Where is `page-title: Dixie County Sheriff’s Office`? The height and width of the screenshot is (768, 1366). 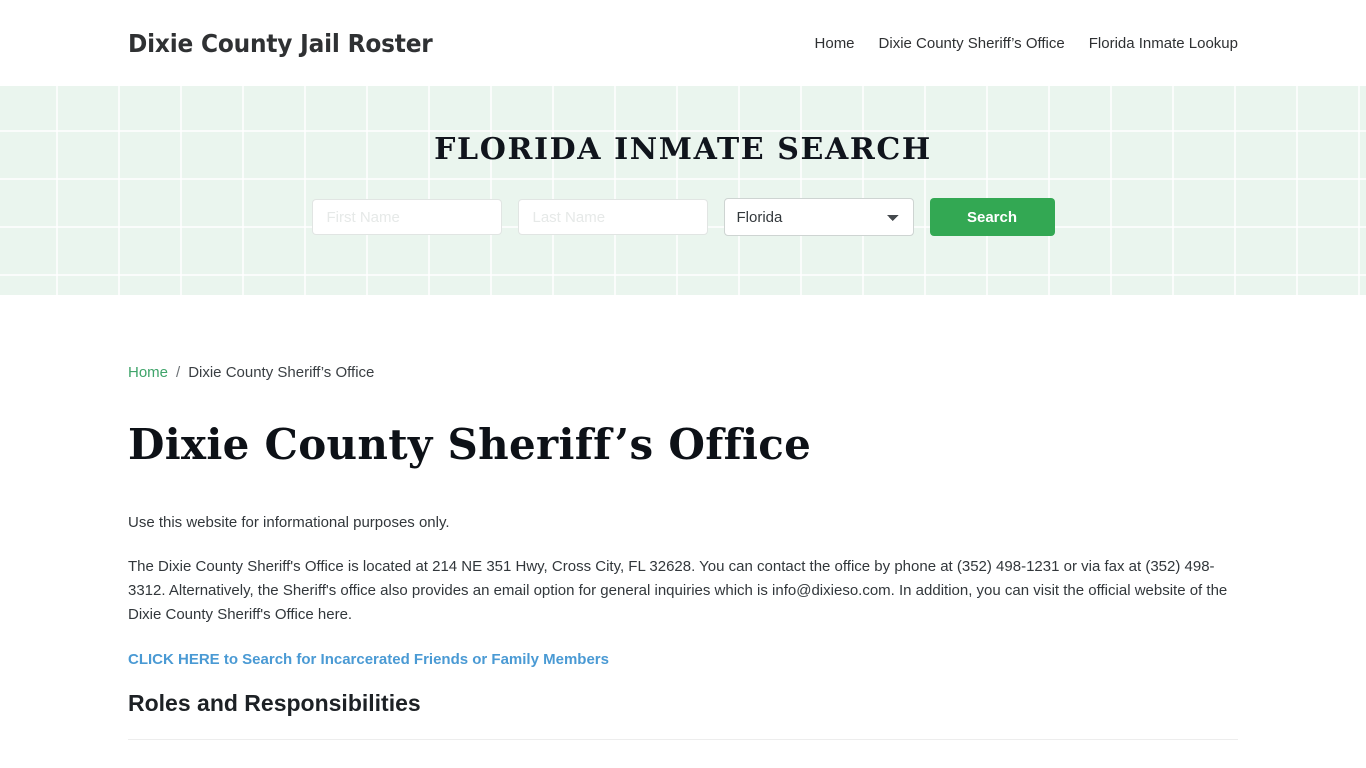
page-title: Dixie County Sheriff’s Office is located at coordinates (470, 444).